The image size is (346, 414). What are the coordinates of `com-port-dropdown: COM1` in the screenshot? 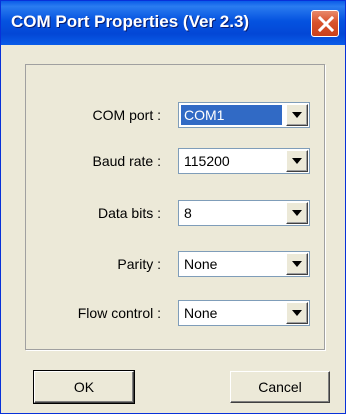 It's located at (244, 115).